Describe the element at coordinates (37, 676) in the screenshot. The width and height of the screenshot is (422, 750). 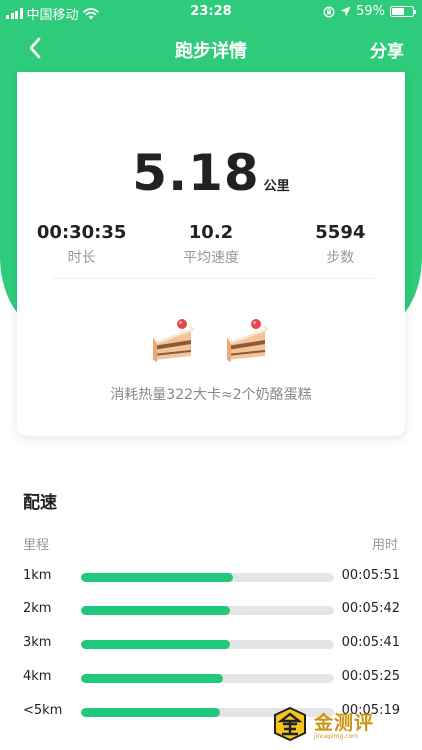
I see `pace-km: 4km` at that location.